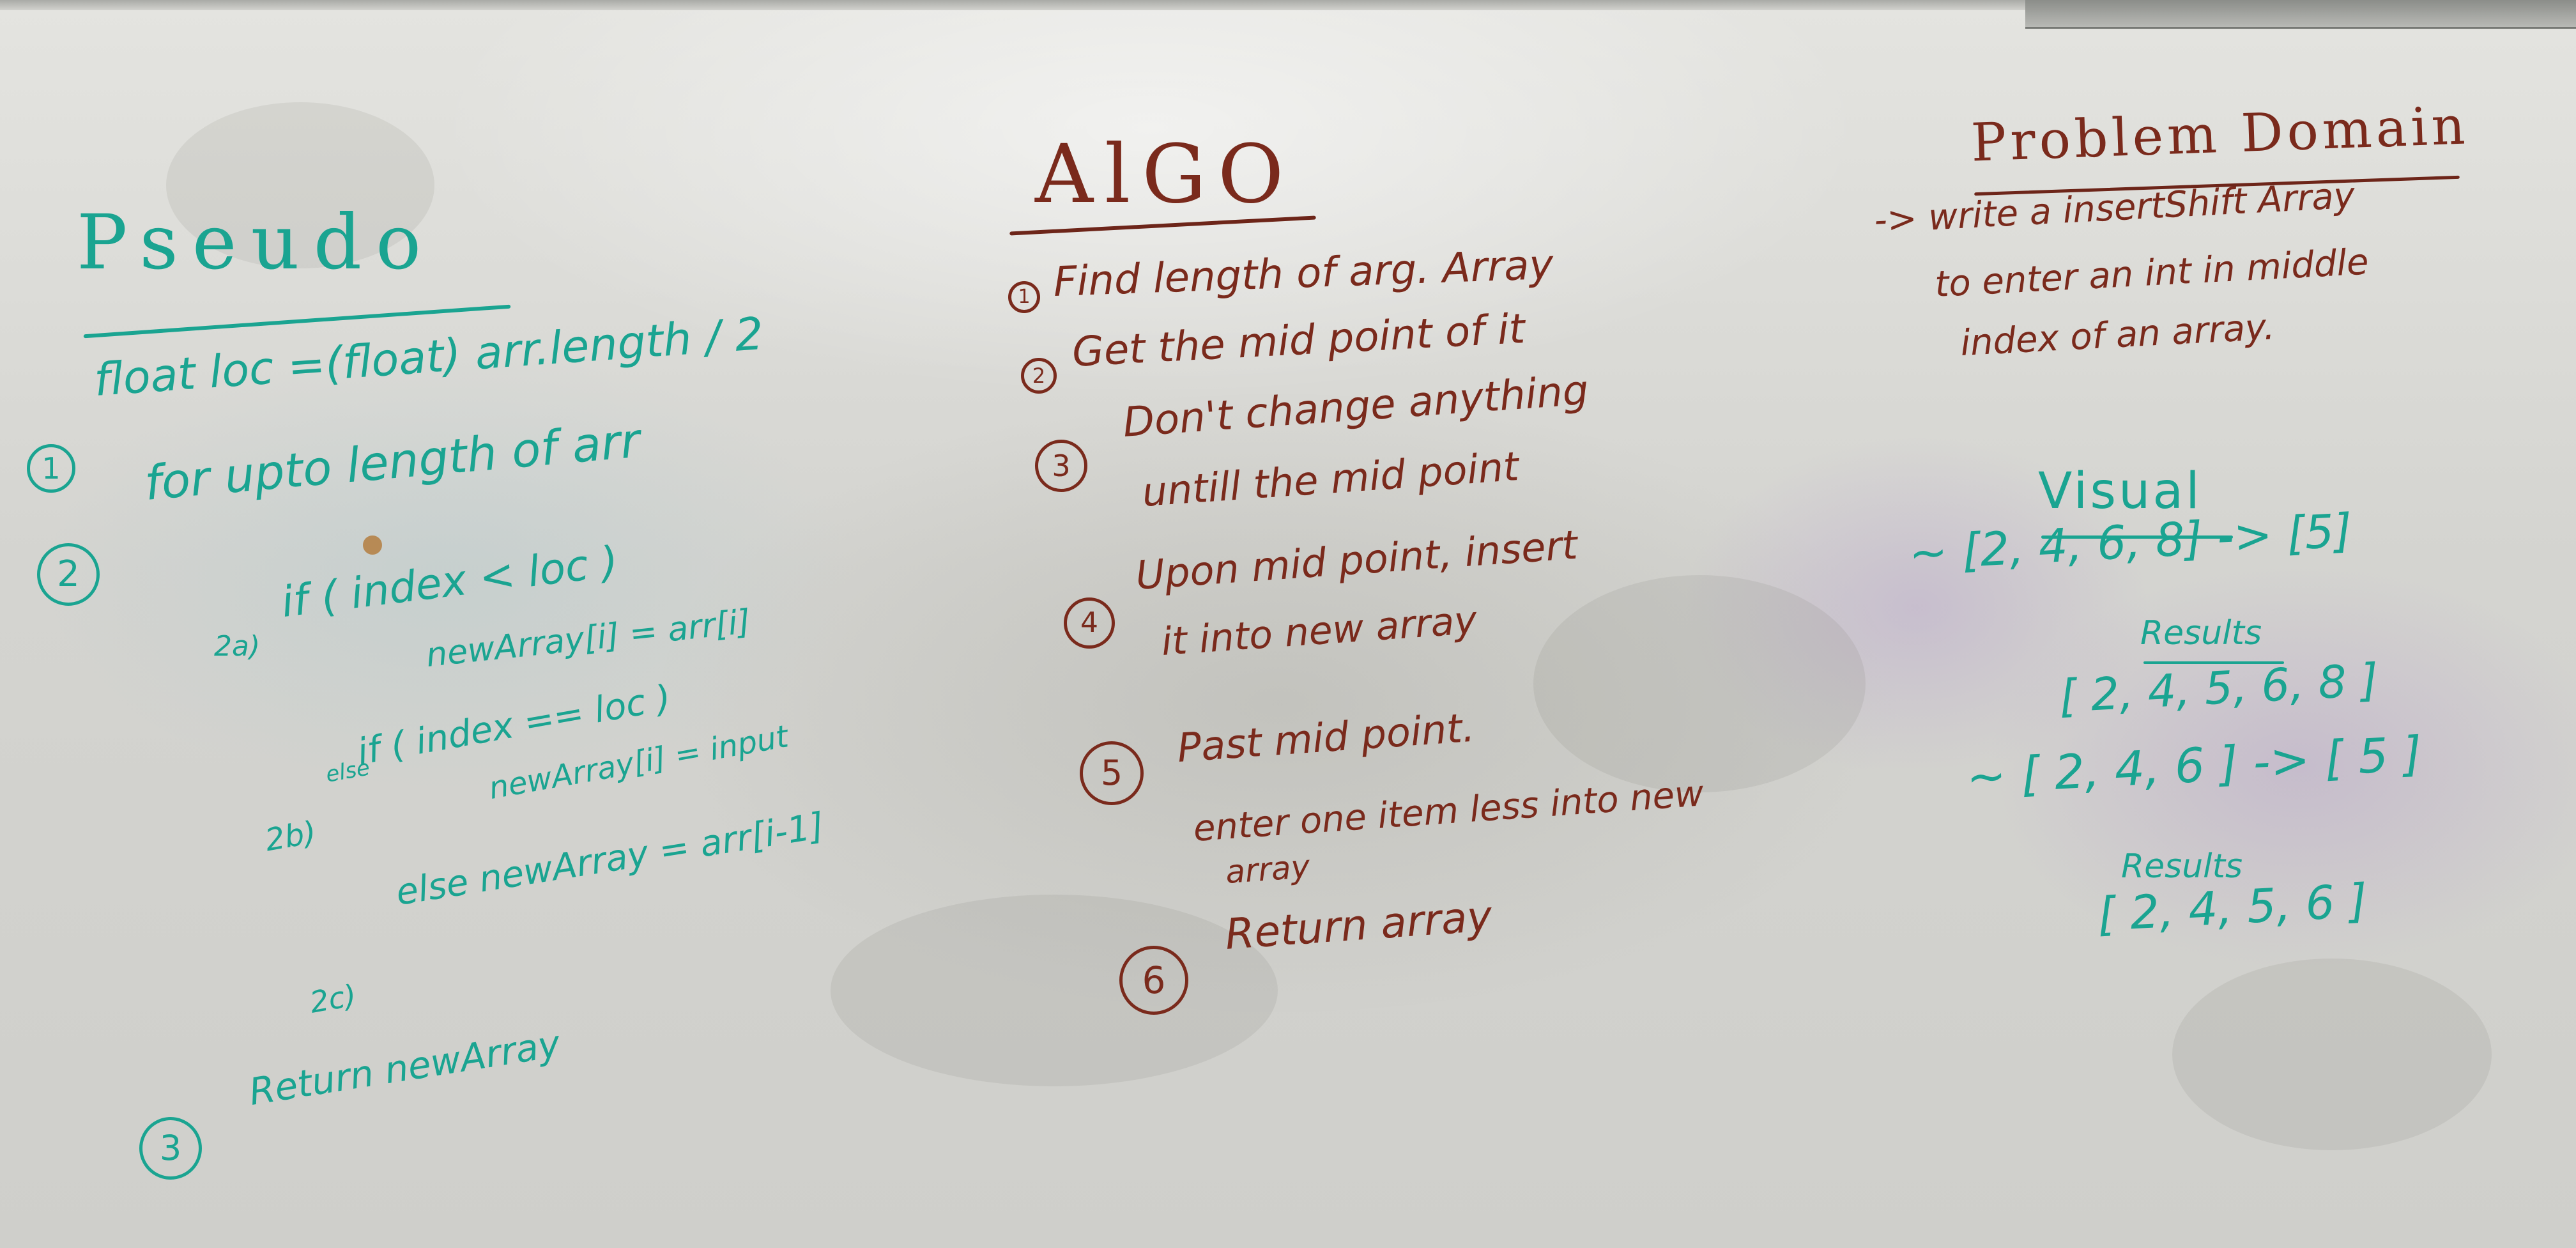  Describe the element at coordinates (2219, 688) in the screenshot. I see `visual-example-1-output: [ 2, 4, 5, 6, 8 ]` at that location.